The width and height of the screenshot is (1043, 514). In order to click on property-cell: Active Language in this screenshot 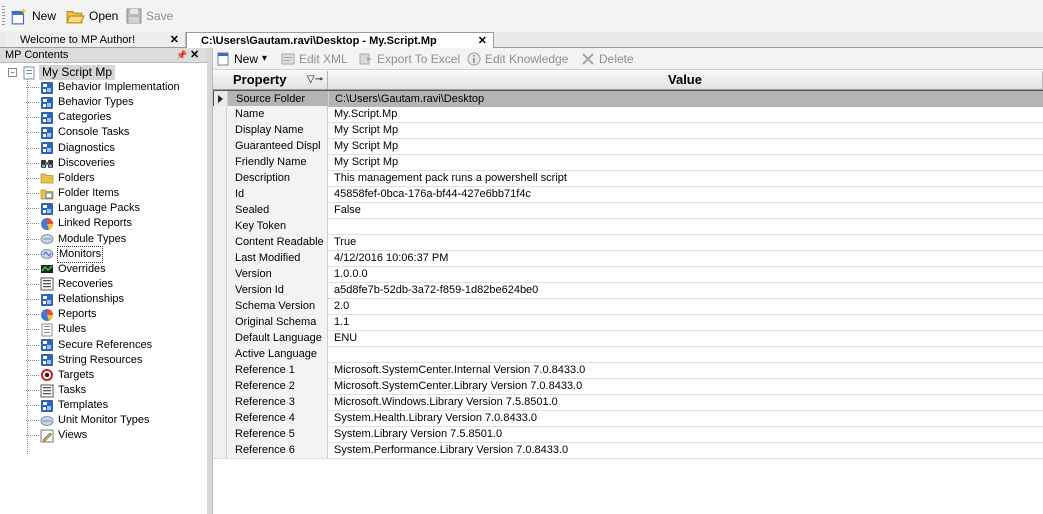, I will do `click(277, 354)`.